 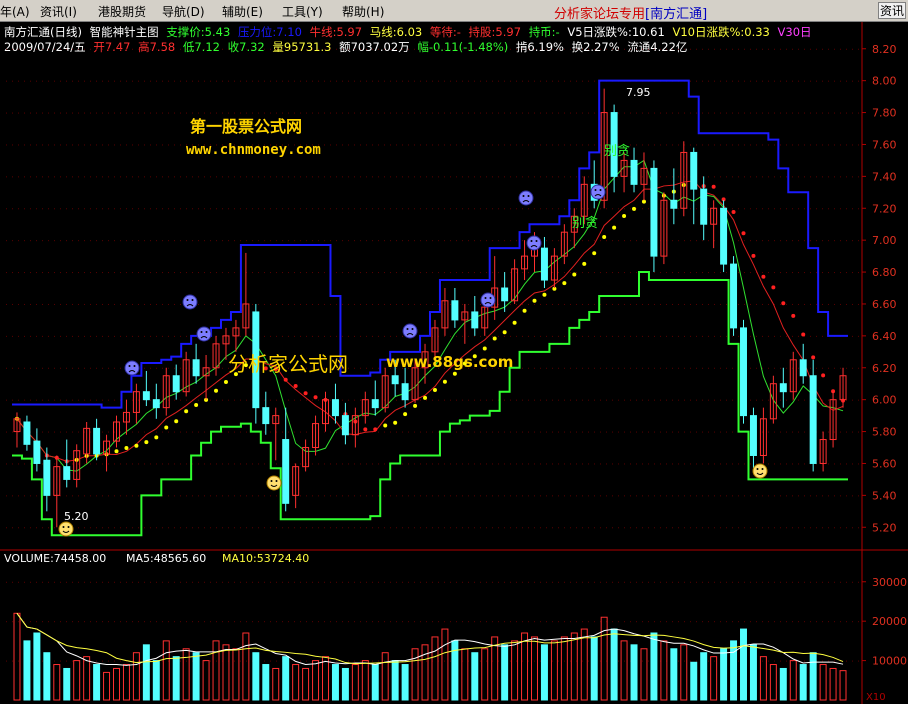 I want to click on menu-info: 资讯(I), so click(x=58, y=11).